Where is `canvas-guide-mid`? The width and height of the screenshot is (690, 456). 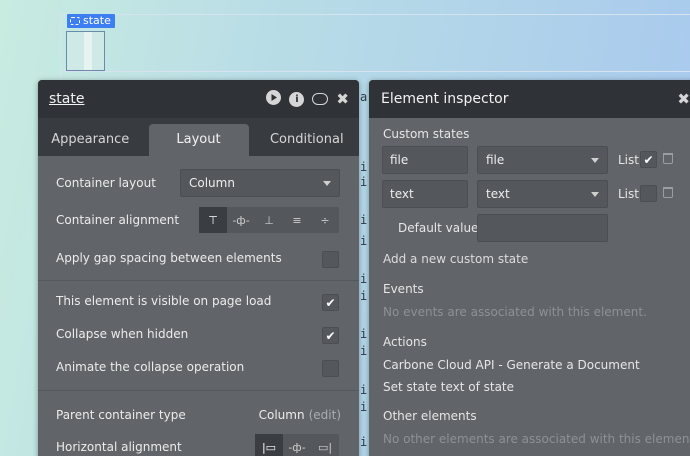
canvas-guide-mid is located at coordinates (375, 71).